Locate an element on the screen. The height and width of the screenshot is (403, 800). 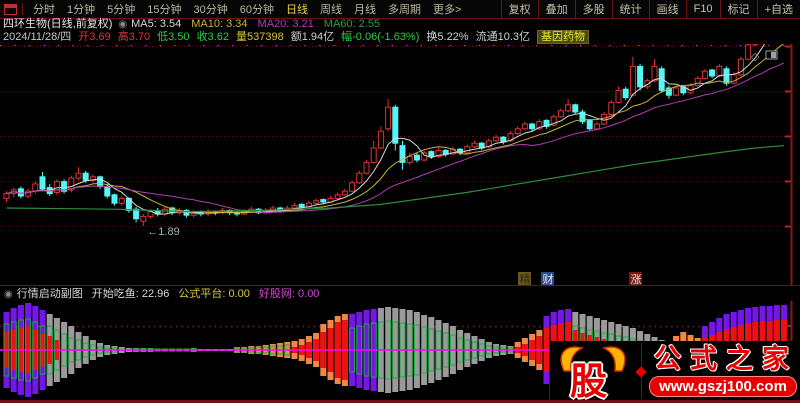
tool-menu: 复权 叠加 多股 统计 画线 F10 标记 +自选 is located at coordinates (650, 9).